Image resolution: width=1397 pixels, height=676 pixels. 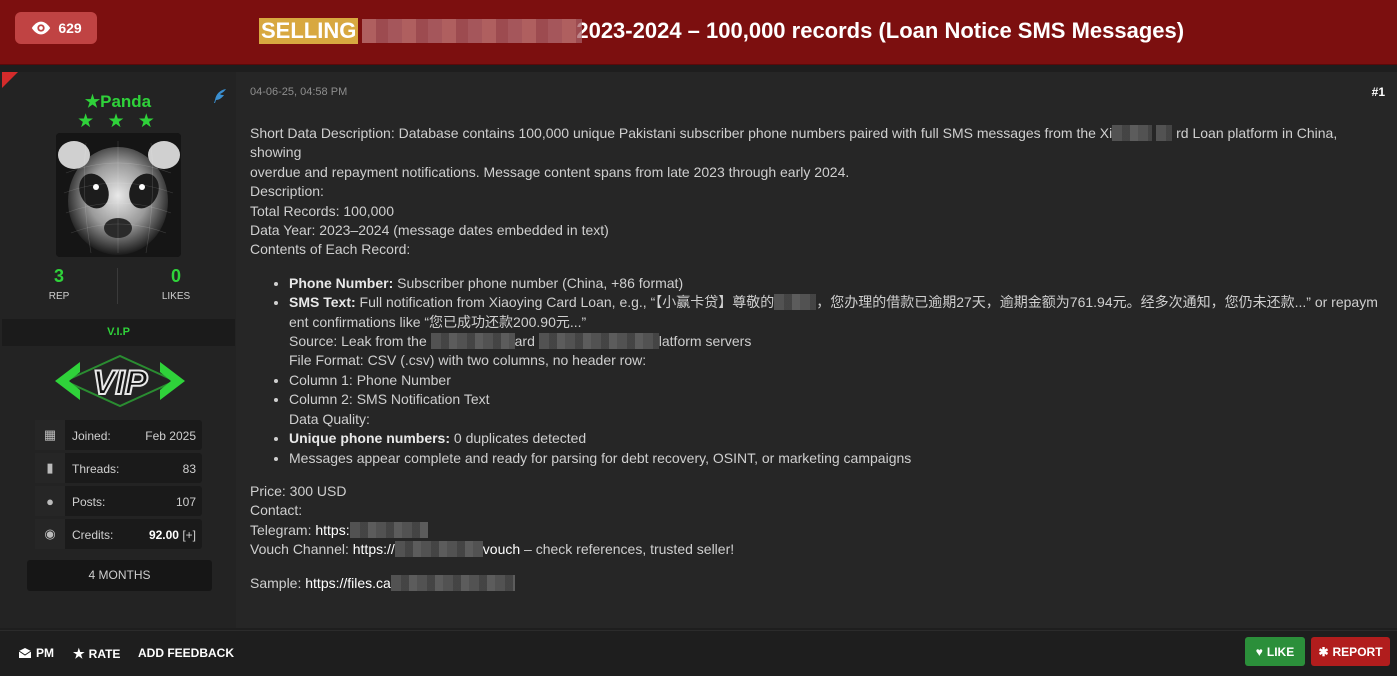 What do you see at coordinates (118, 534) in the screenshot?
I see `info-credits: ◉ Credits: 92.00 [+]` at bounding box center [118, 534].